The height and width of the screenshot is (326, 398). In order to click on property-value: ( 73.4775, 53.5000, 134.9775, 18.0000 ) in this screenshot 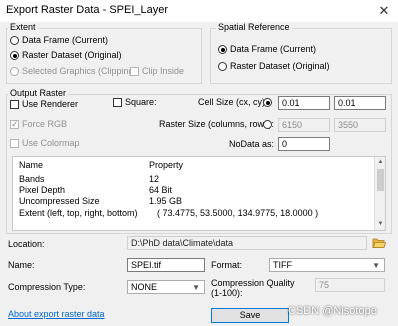, I will do `click(238, 213)`.